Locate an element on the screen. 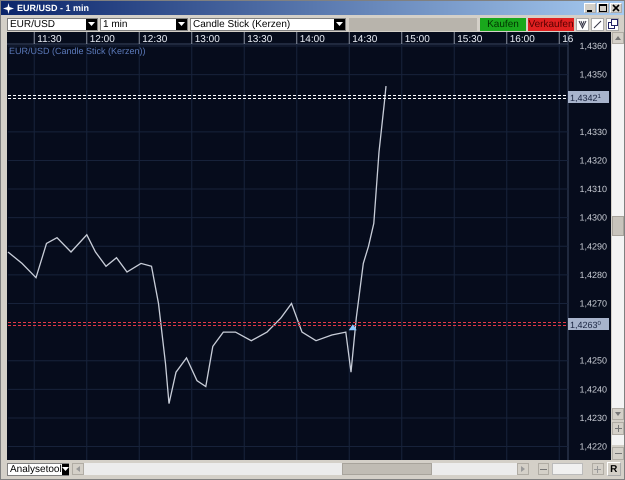 The width and height of the screenshot is (625, 480). arrow-down-icon is located at coordinates (618, 414).